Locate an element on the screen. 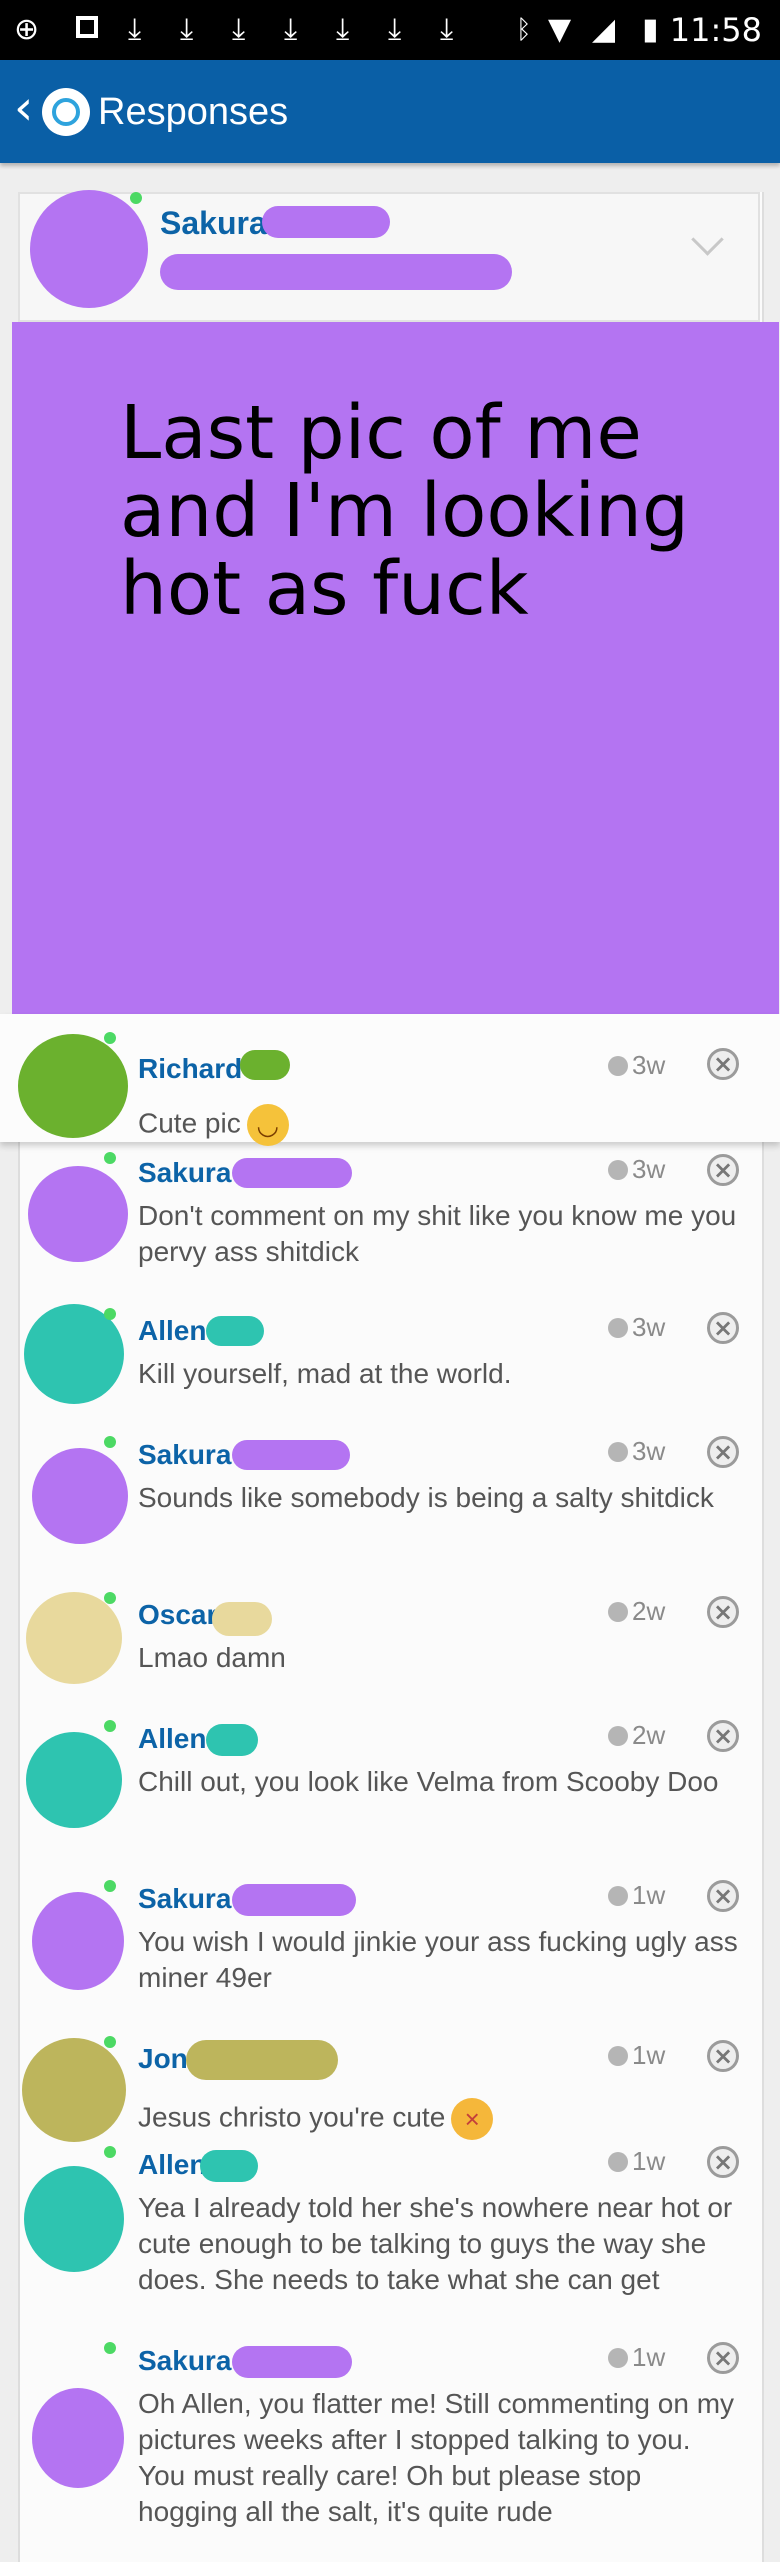 Image resolution: width=780 pixels, height=2562 pixels. squinting-tongue-face-emoji-icon: × is located at coordinates (472, 2119).